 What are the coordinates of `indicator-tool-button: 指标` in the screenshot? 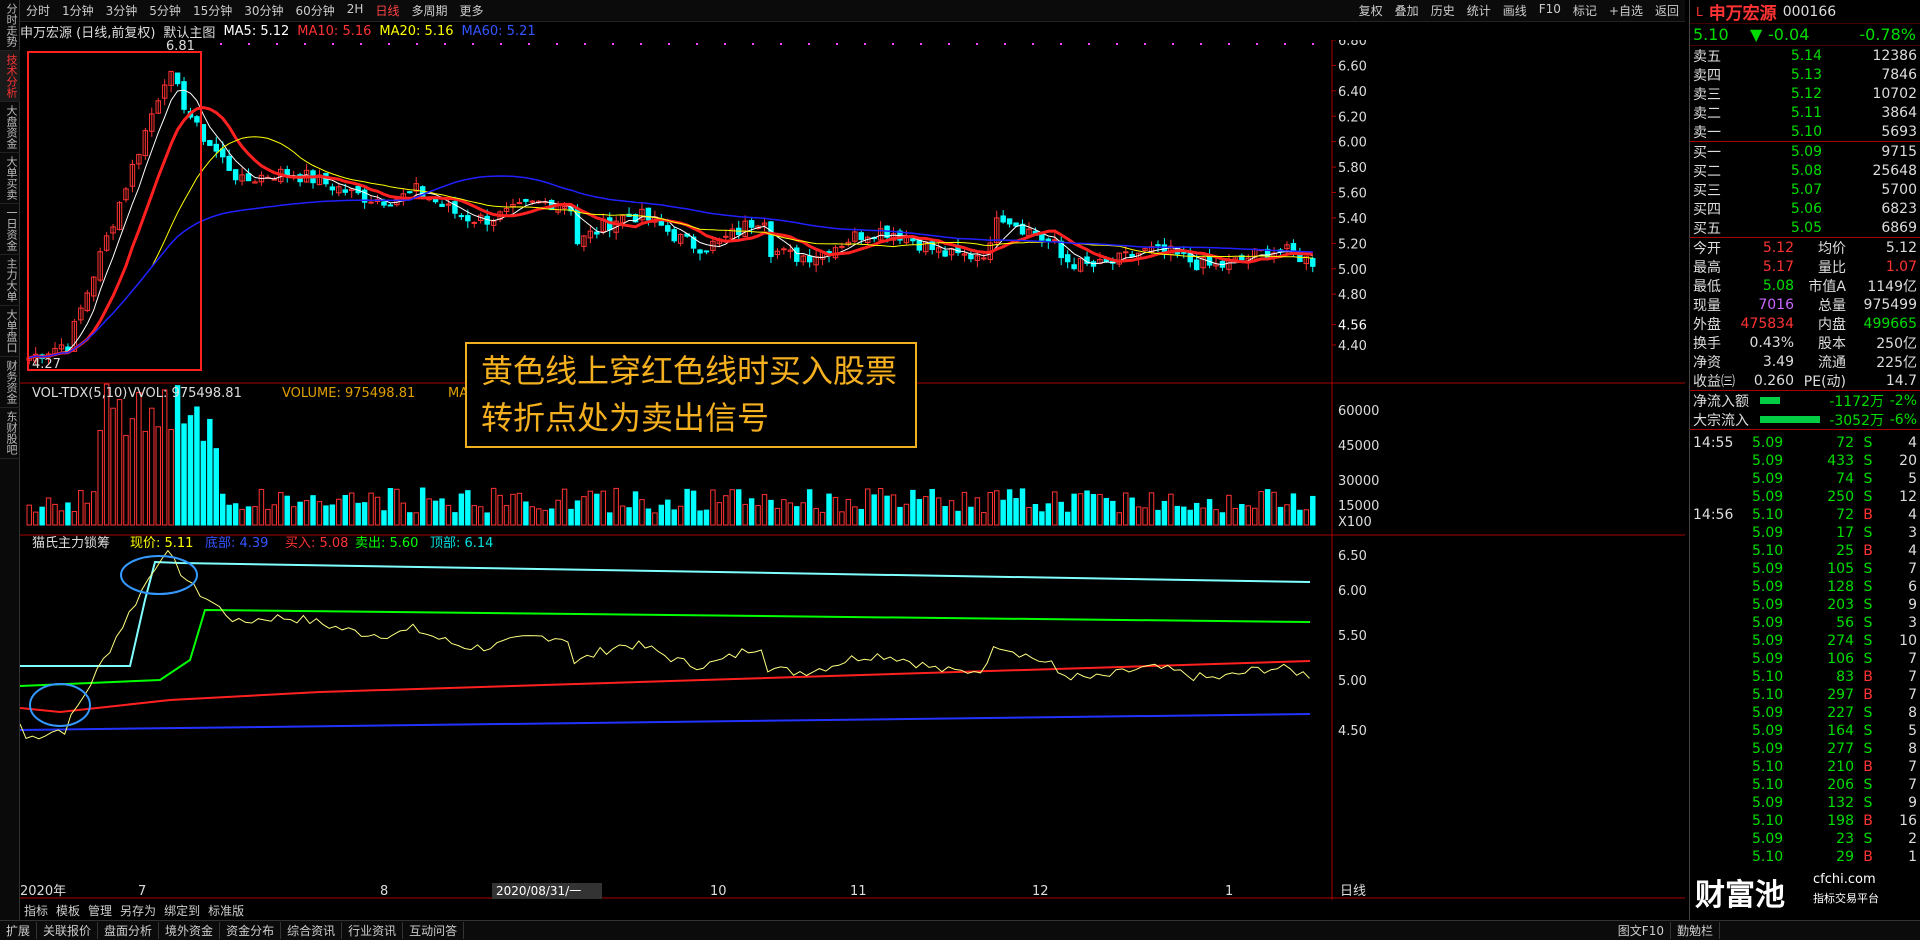 It's located at (36, 911).